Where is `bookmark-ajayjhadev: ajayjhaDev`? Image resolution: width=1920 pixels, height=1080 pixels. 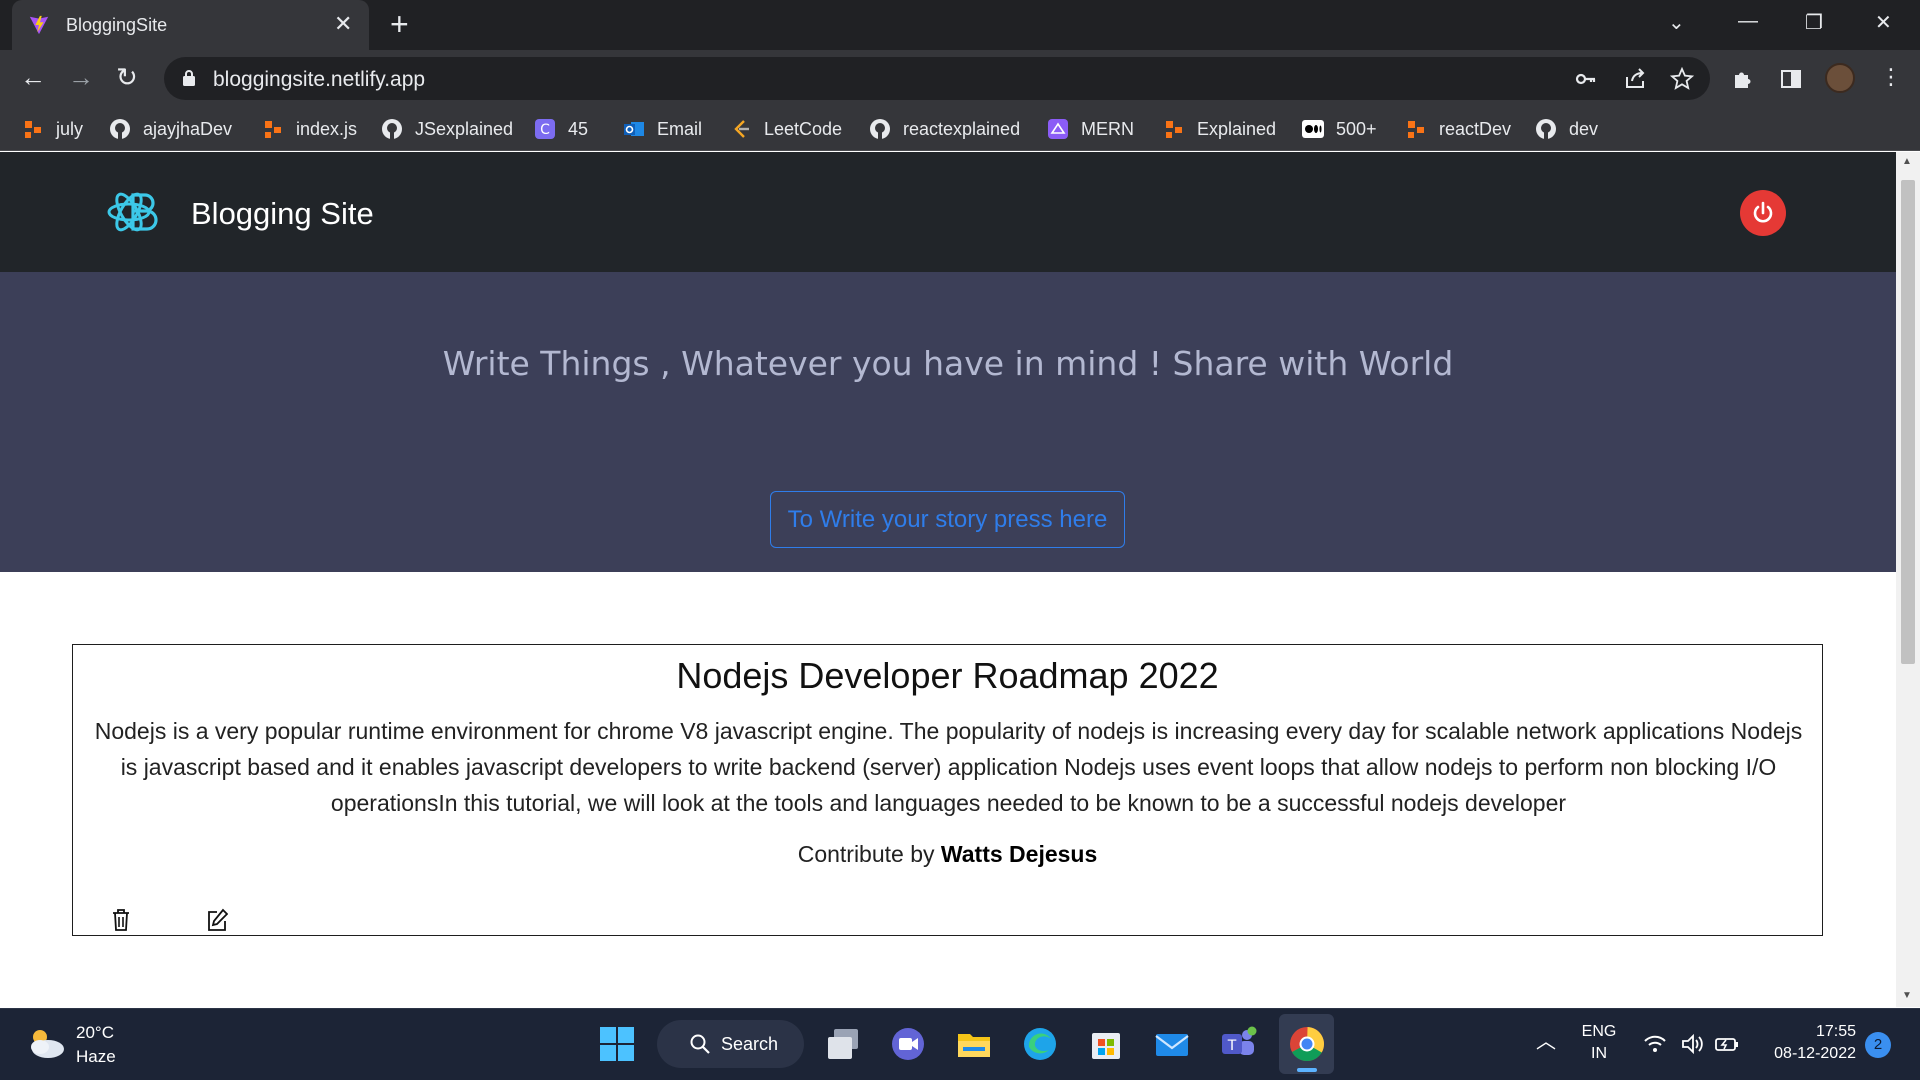 bookmark-ajayjhadev: ajayjhaDev is located at coordinates (170, 129).